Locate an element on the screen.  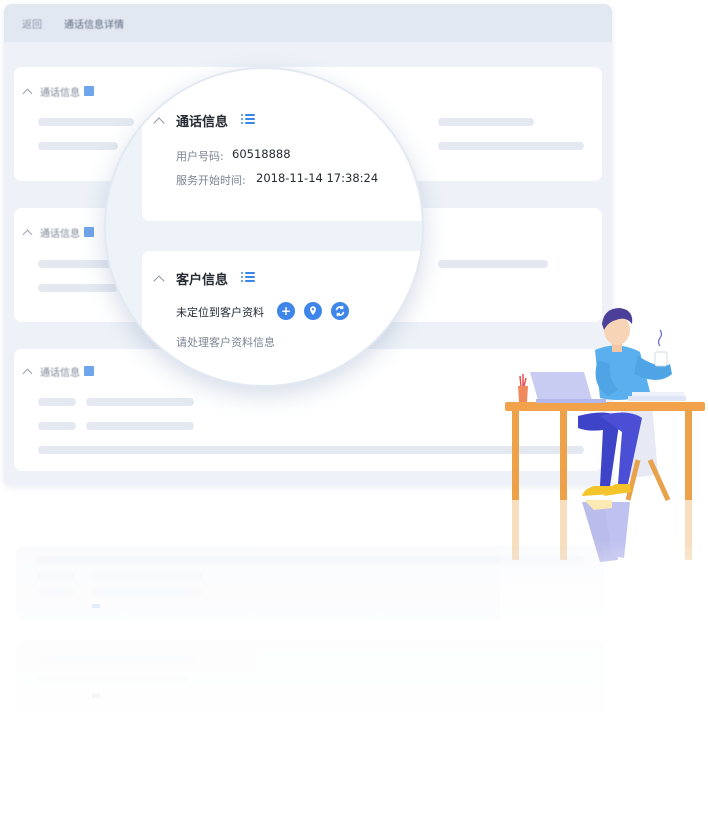
plus-icon: + is located at coordinates (286, 311).